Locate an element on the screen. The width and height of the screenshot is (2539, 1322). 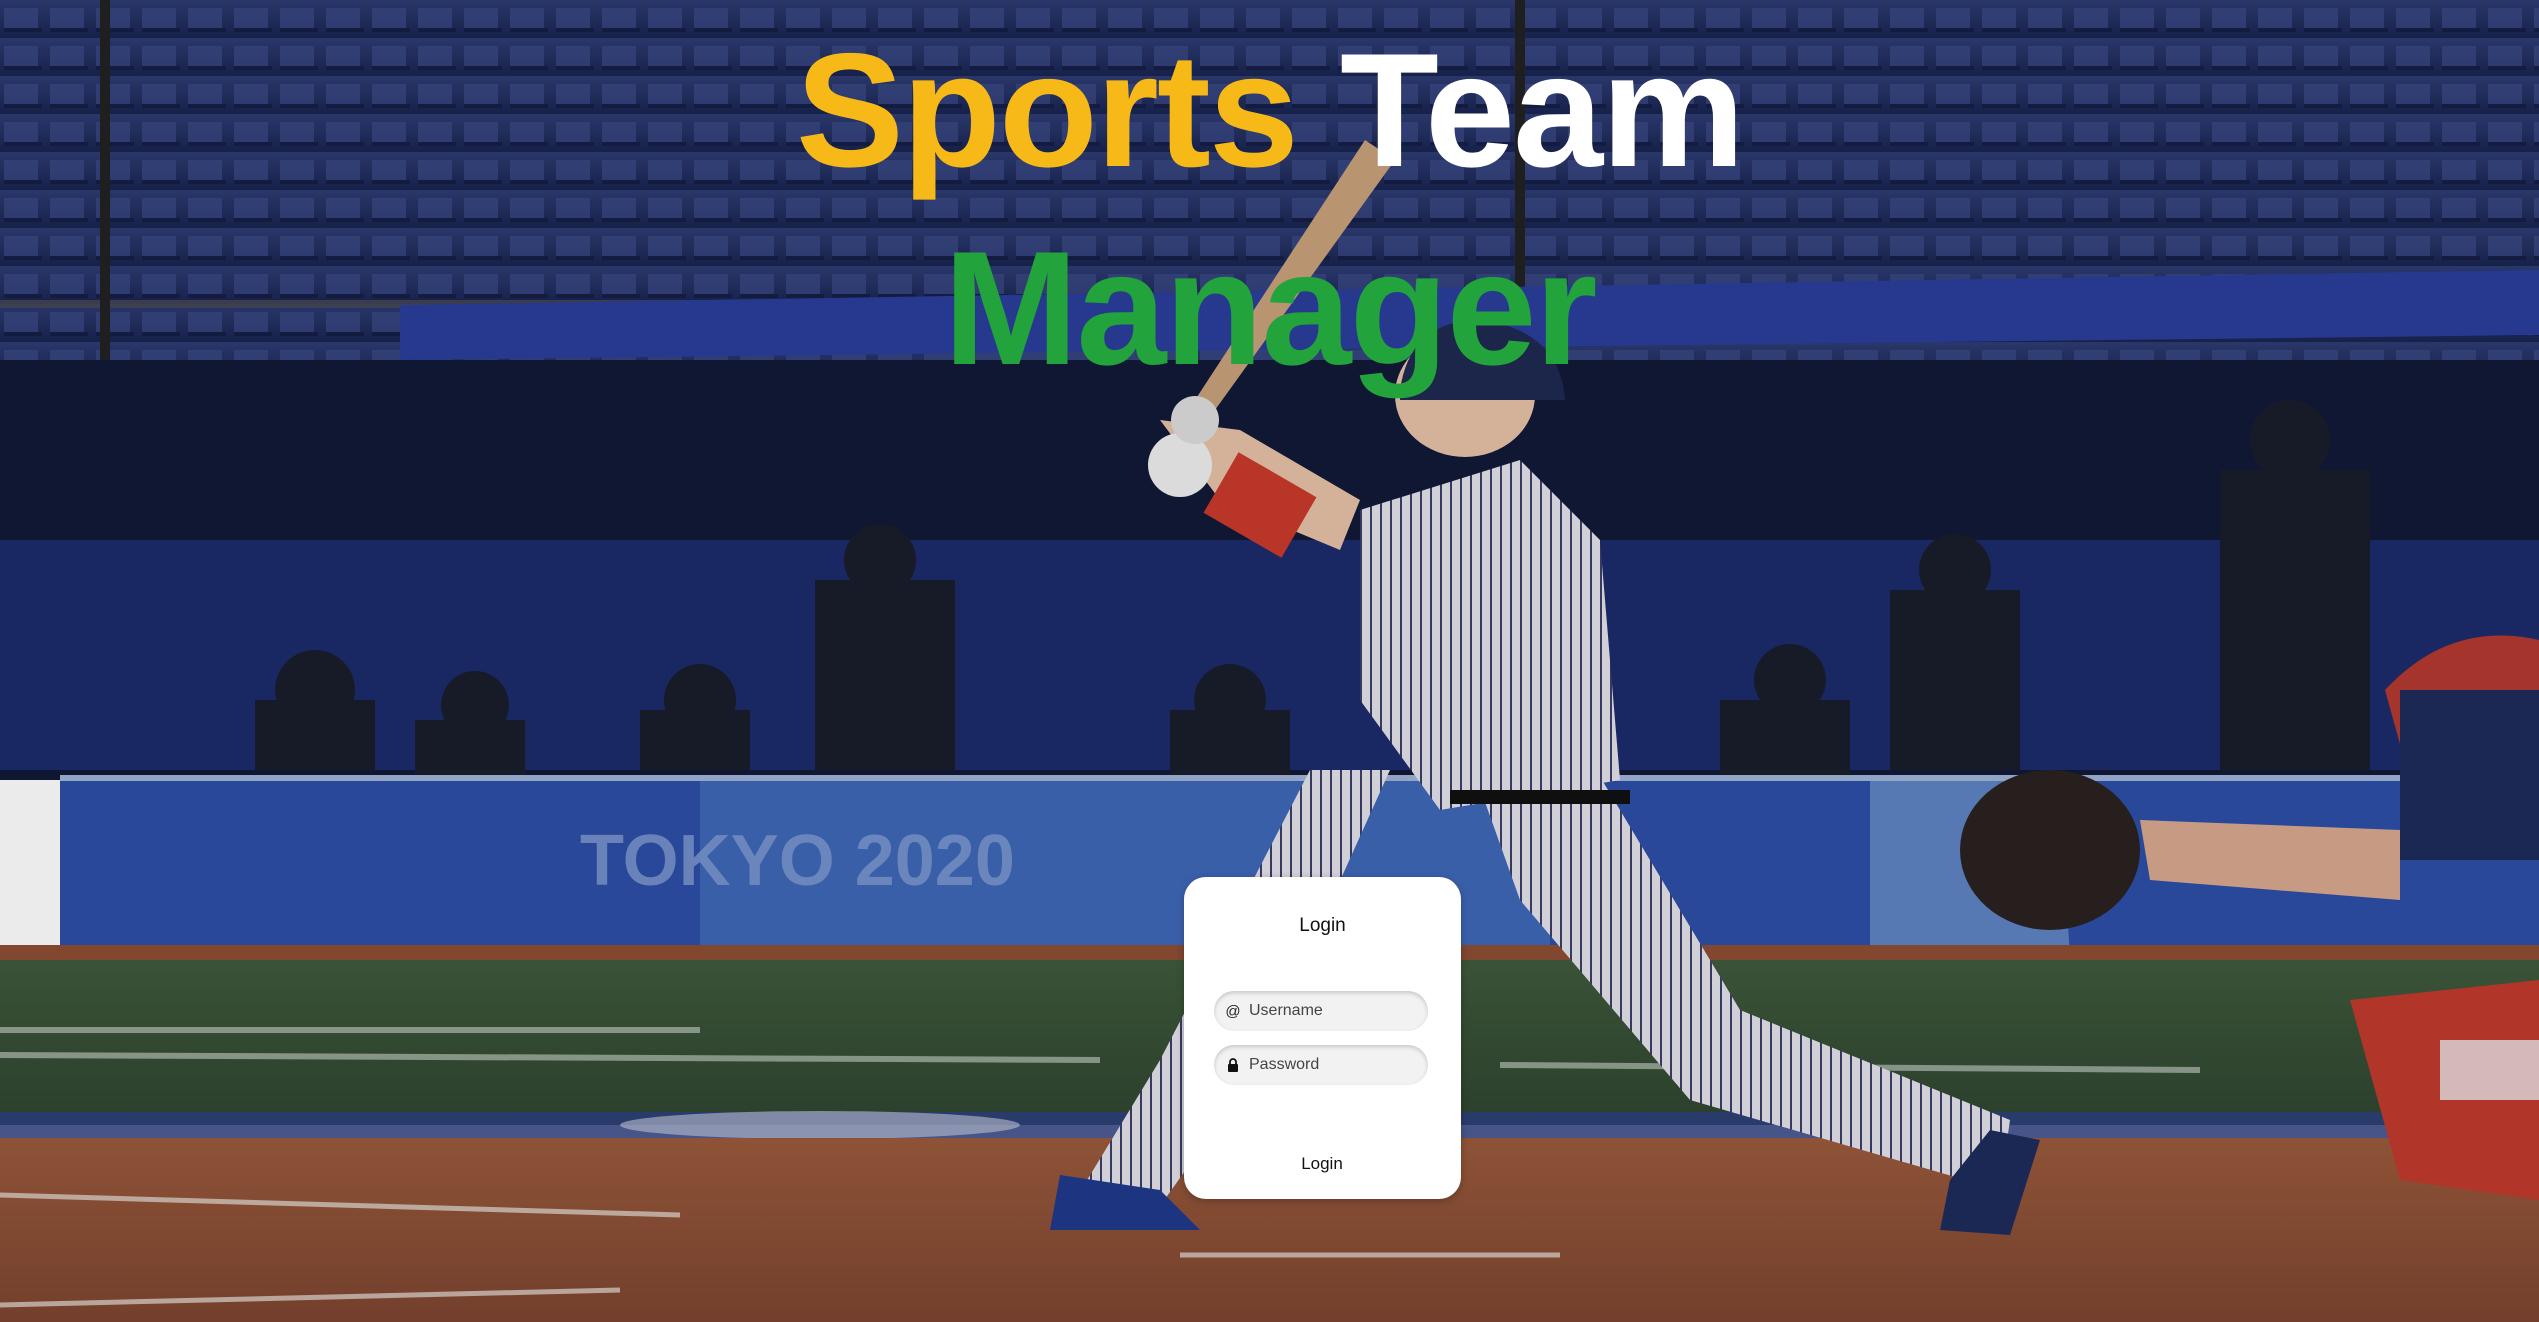
login-card: Login @ Login is located at coordinates (1322, 1038).